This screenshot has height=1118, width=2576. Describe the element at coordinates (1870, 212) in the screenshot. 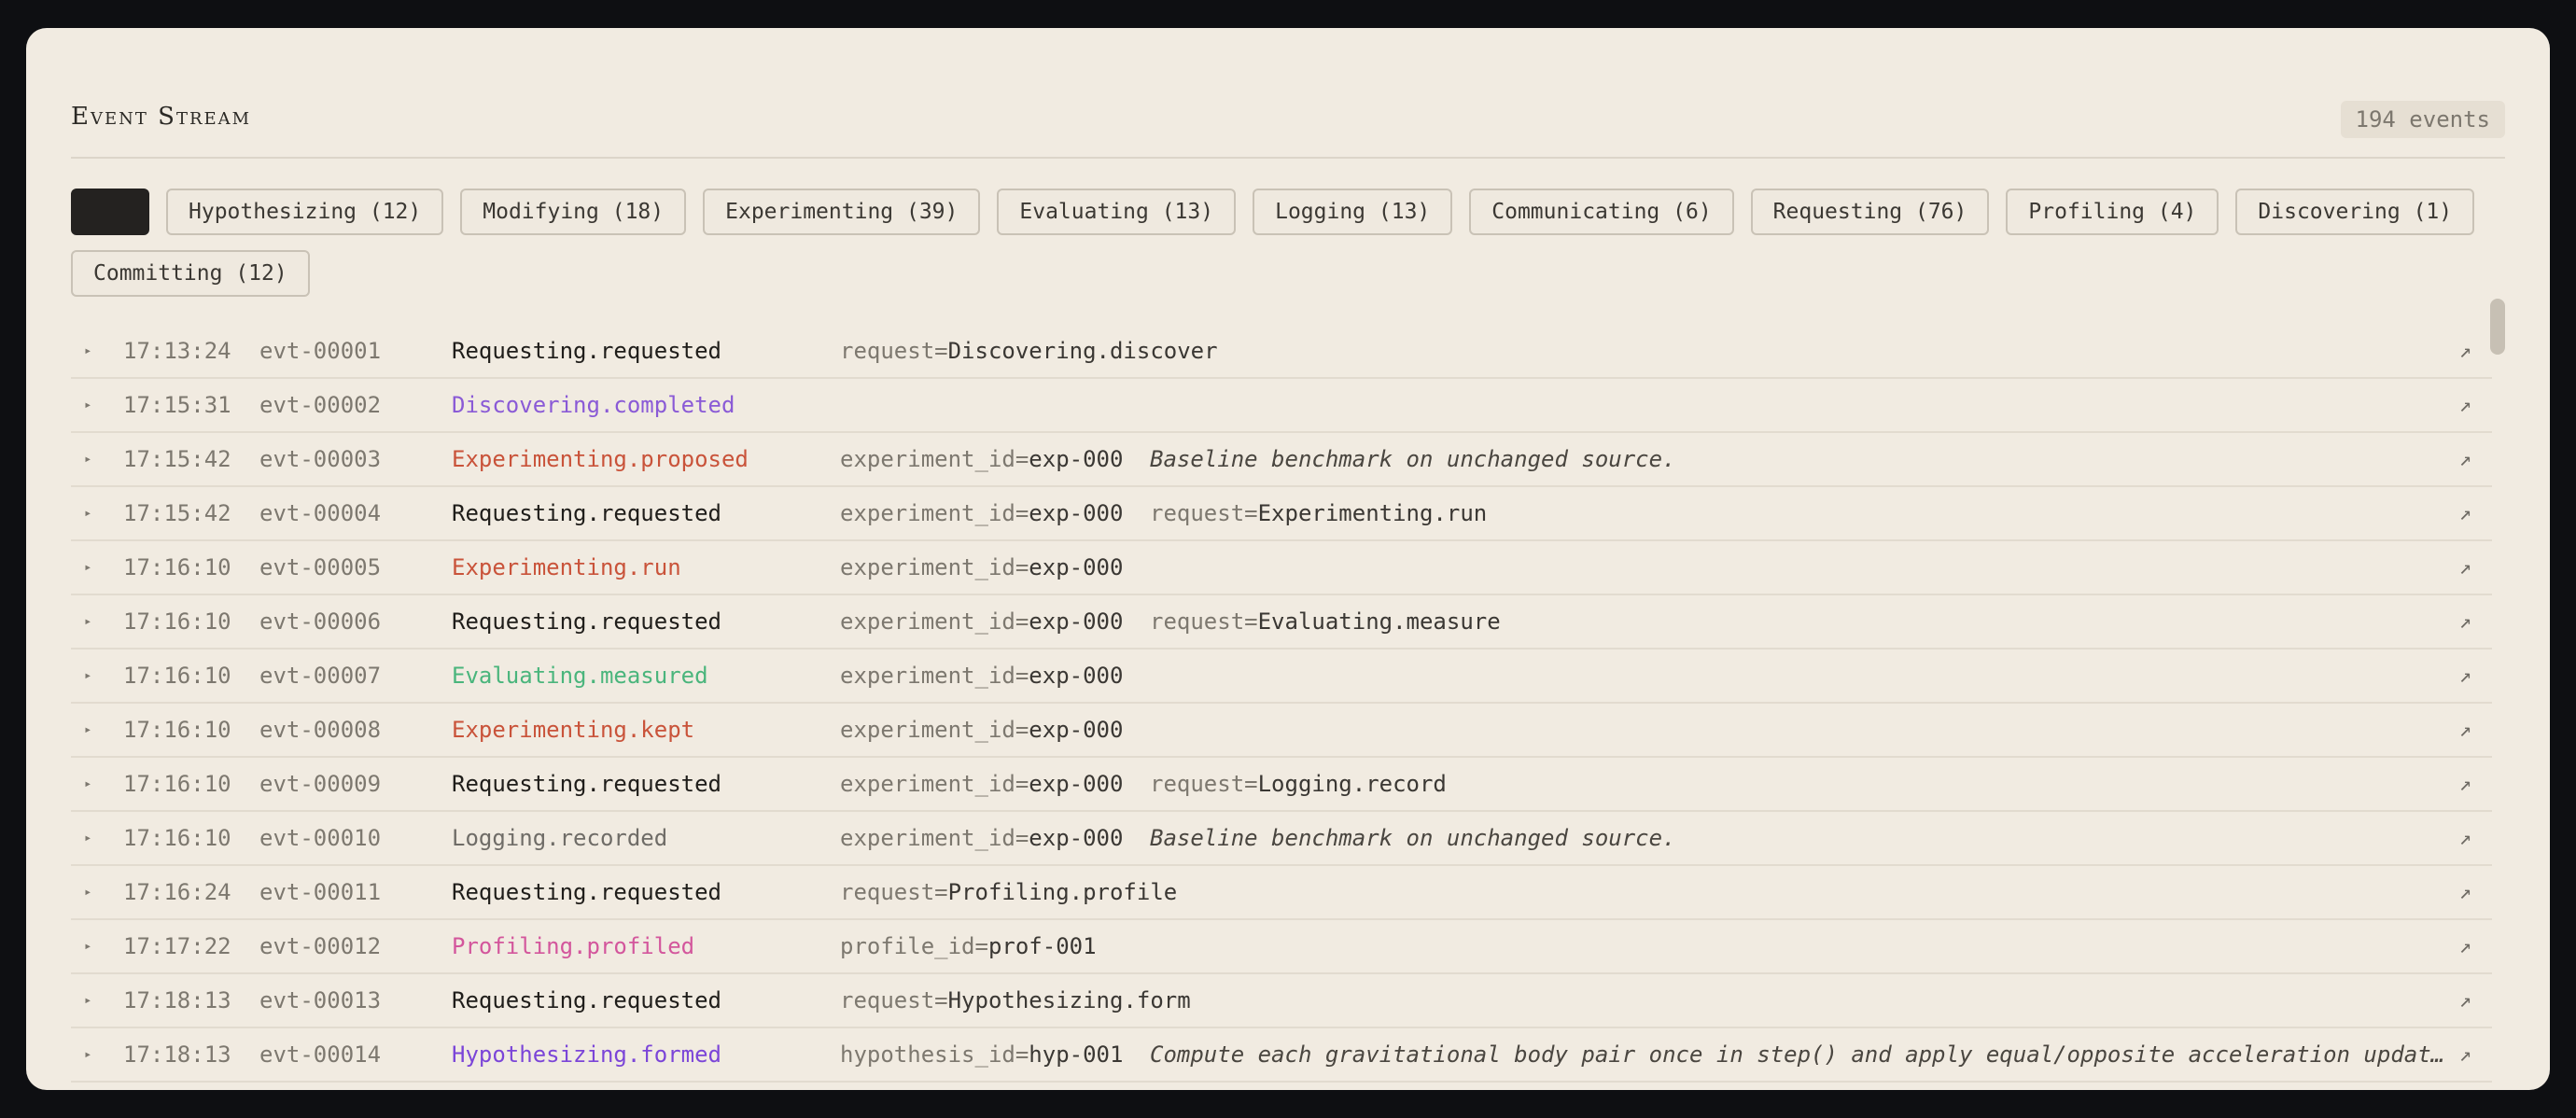

I see `filter-chip: Requesting (76)` at that location.